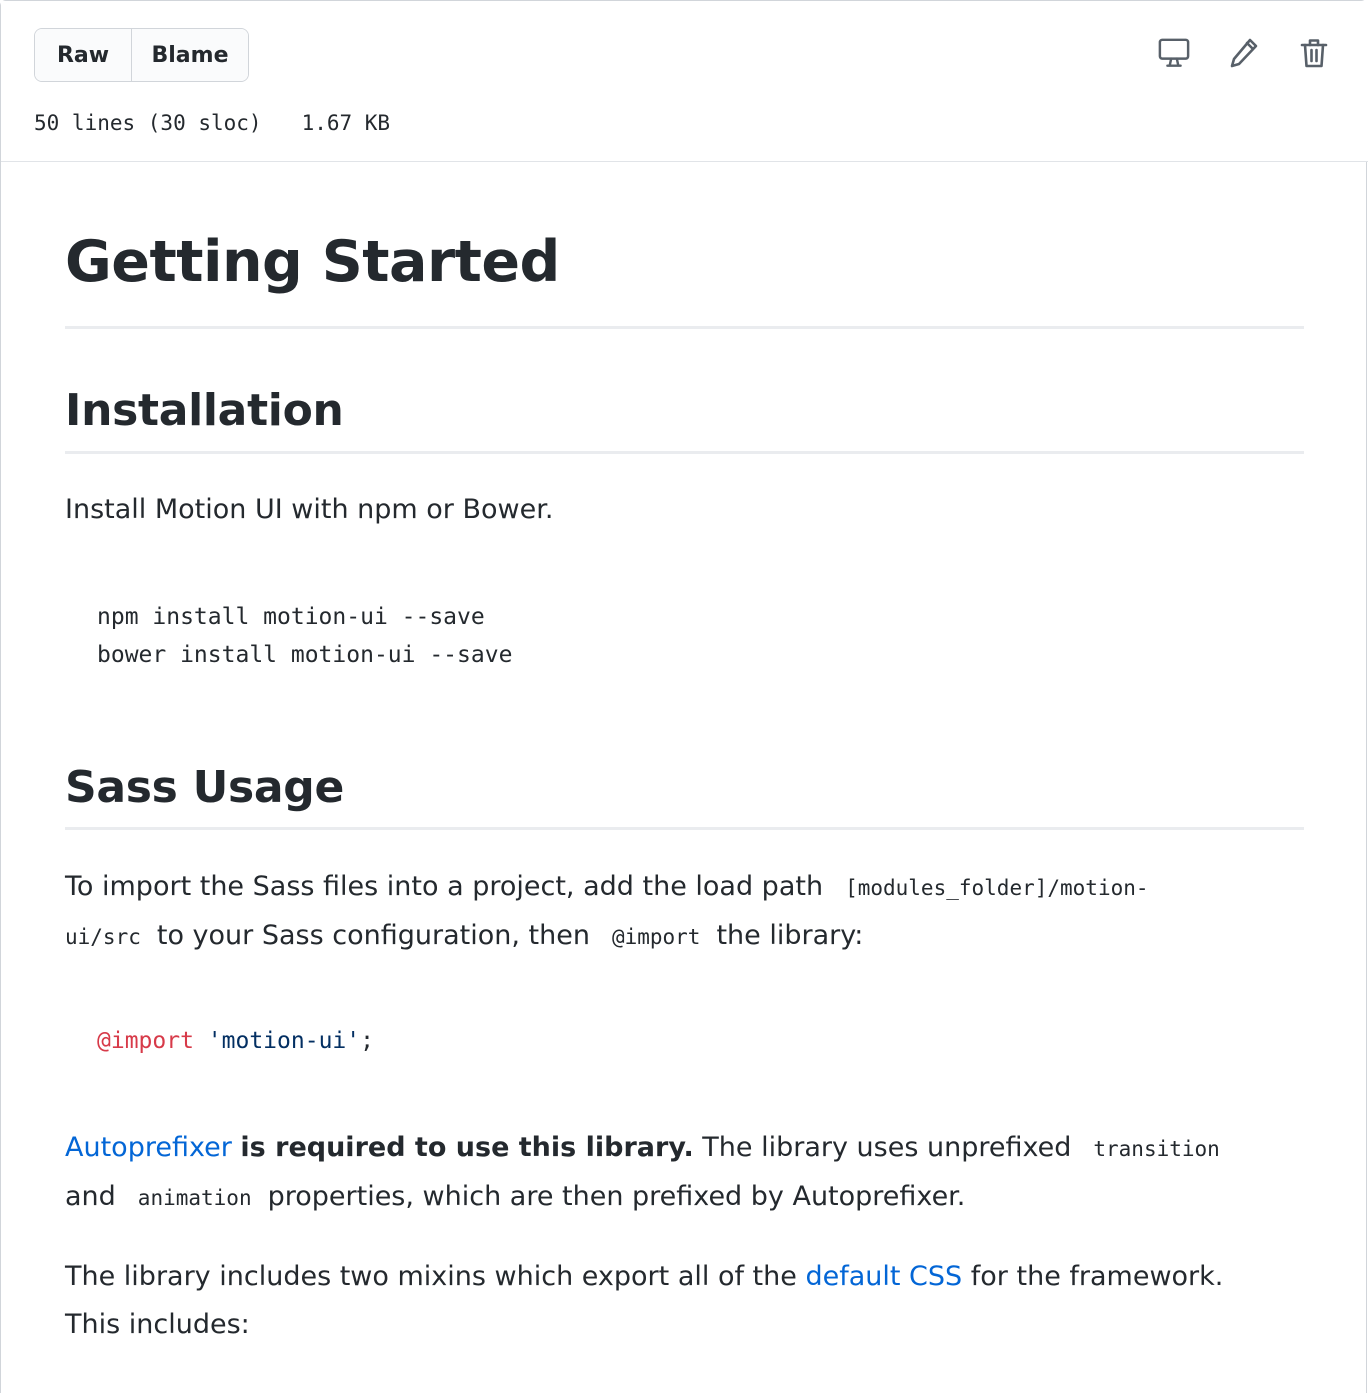  I want to click on code-punctuation: ;, so click(367, 1041).